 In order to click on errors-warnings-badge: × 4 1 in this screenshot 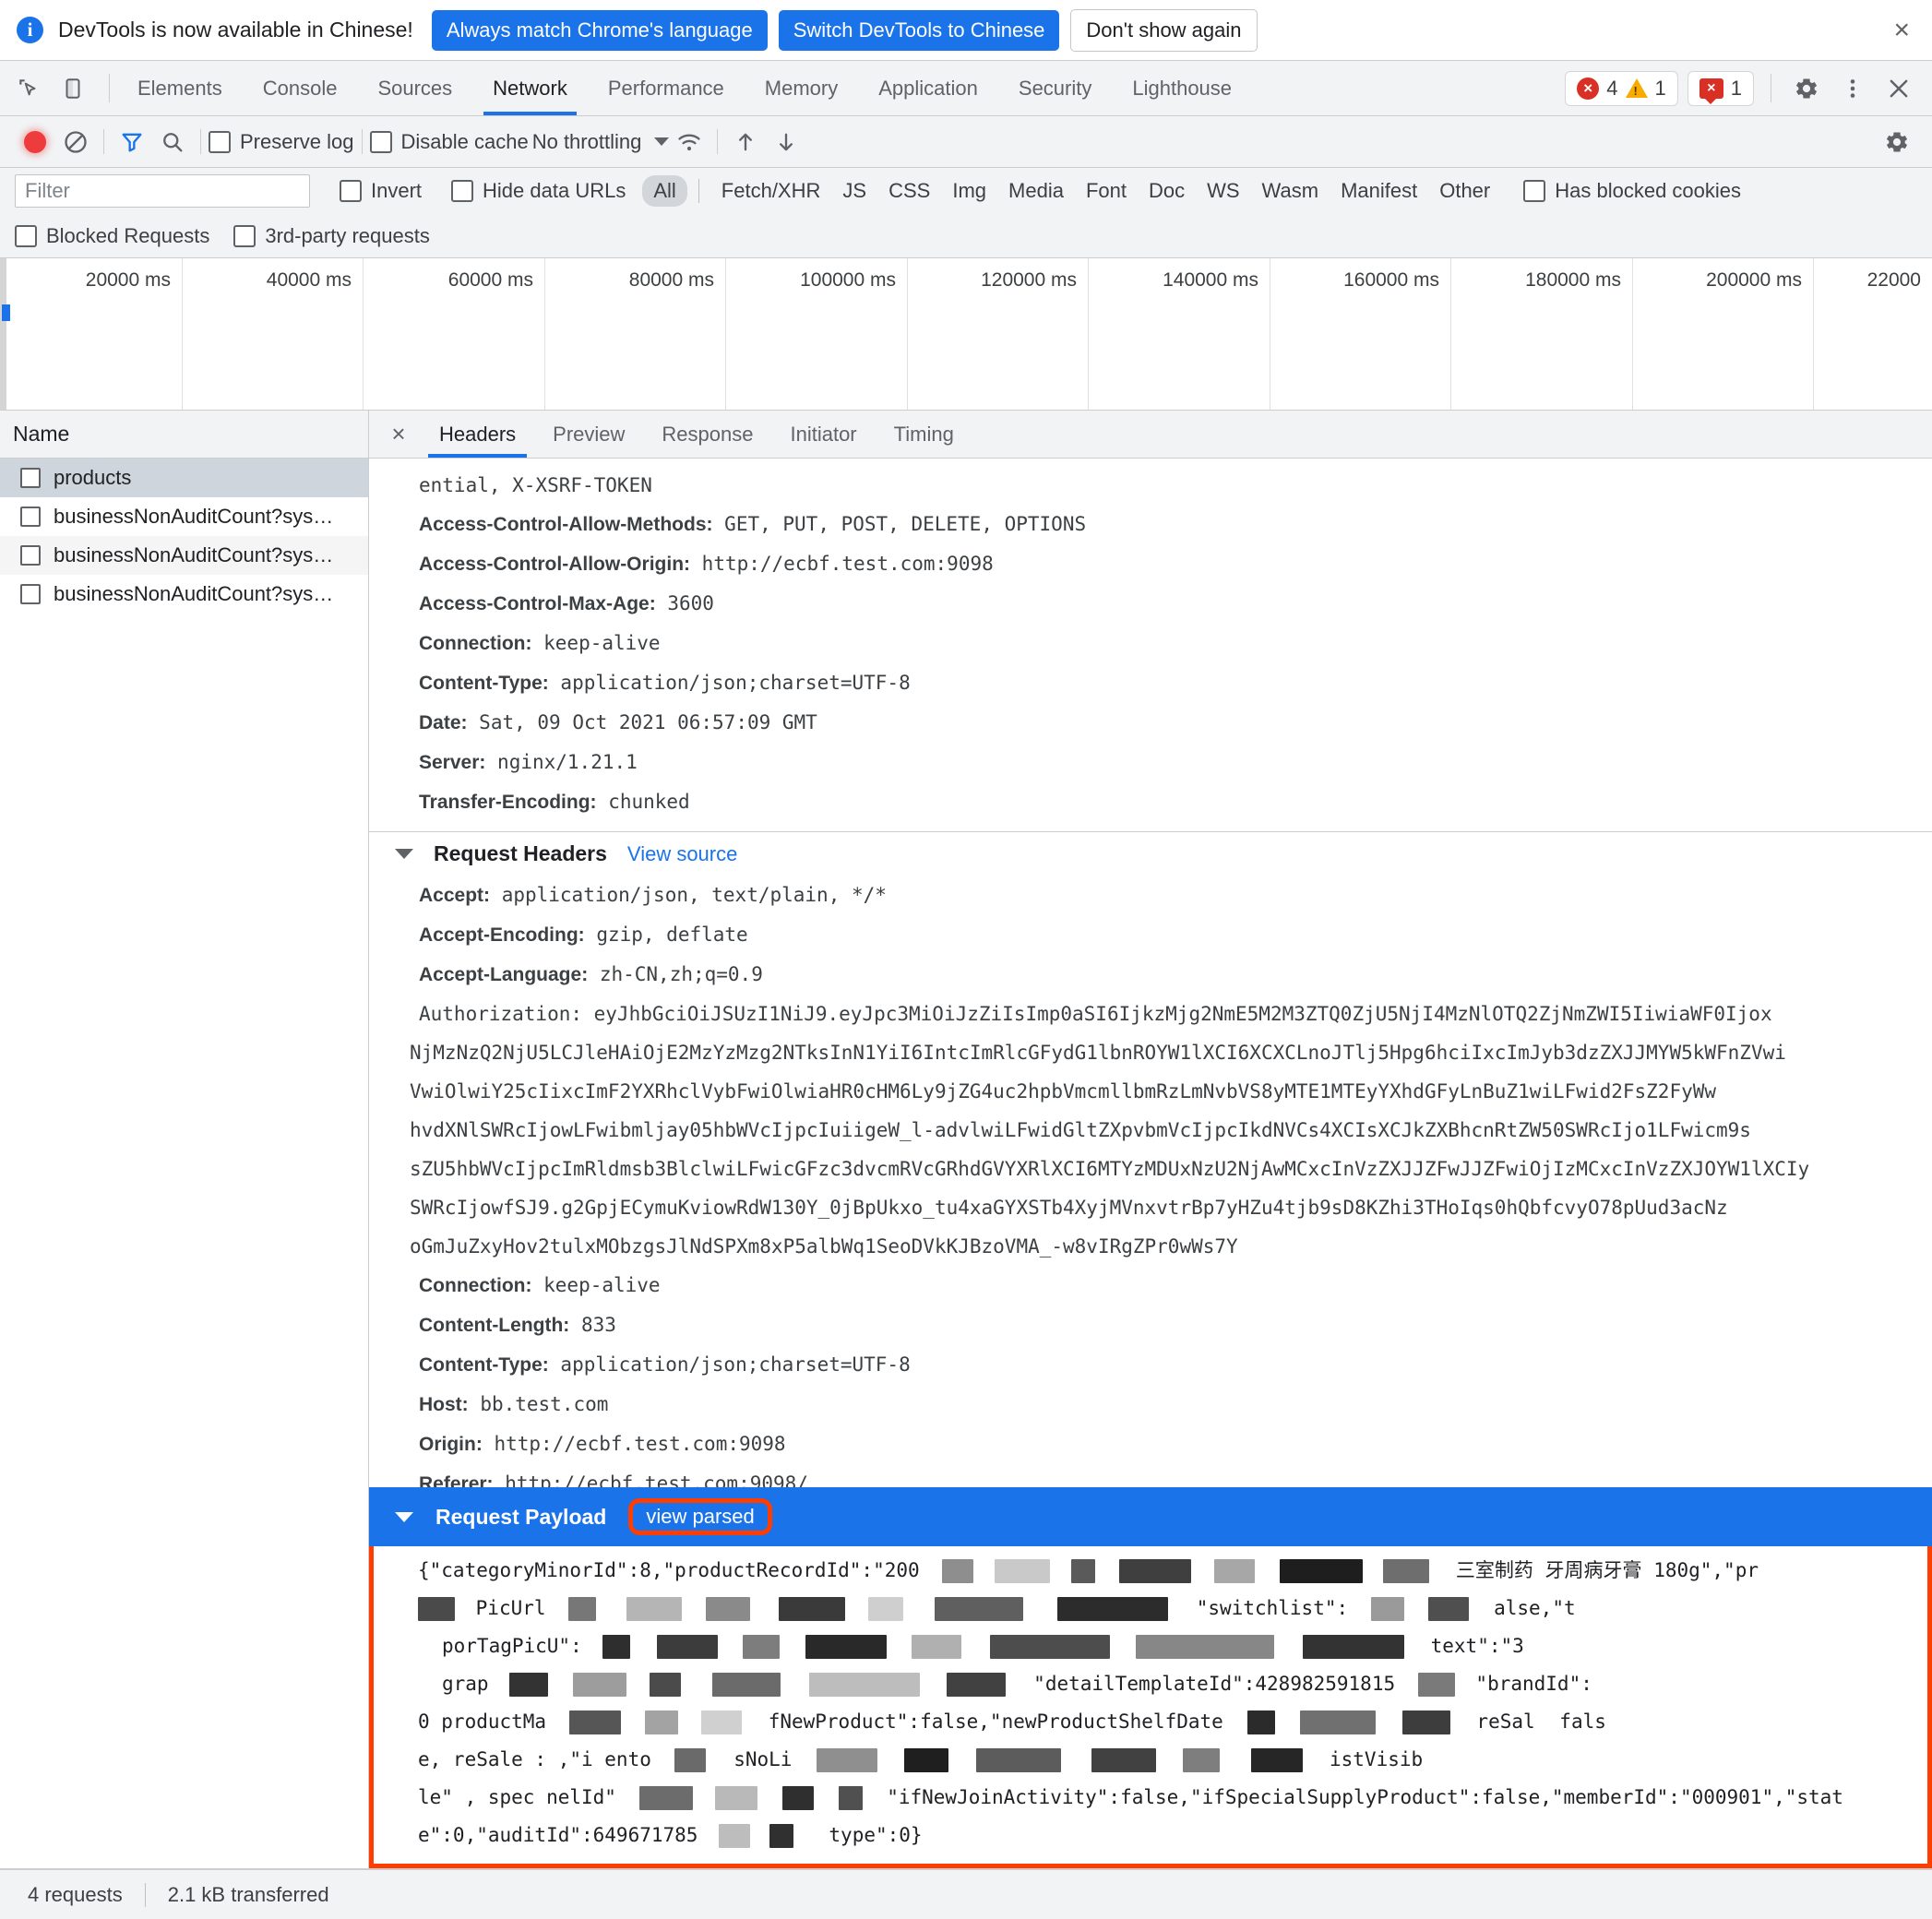, I will do `click(1622, 88)`.